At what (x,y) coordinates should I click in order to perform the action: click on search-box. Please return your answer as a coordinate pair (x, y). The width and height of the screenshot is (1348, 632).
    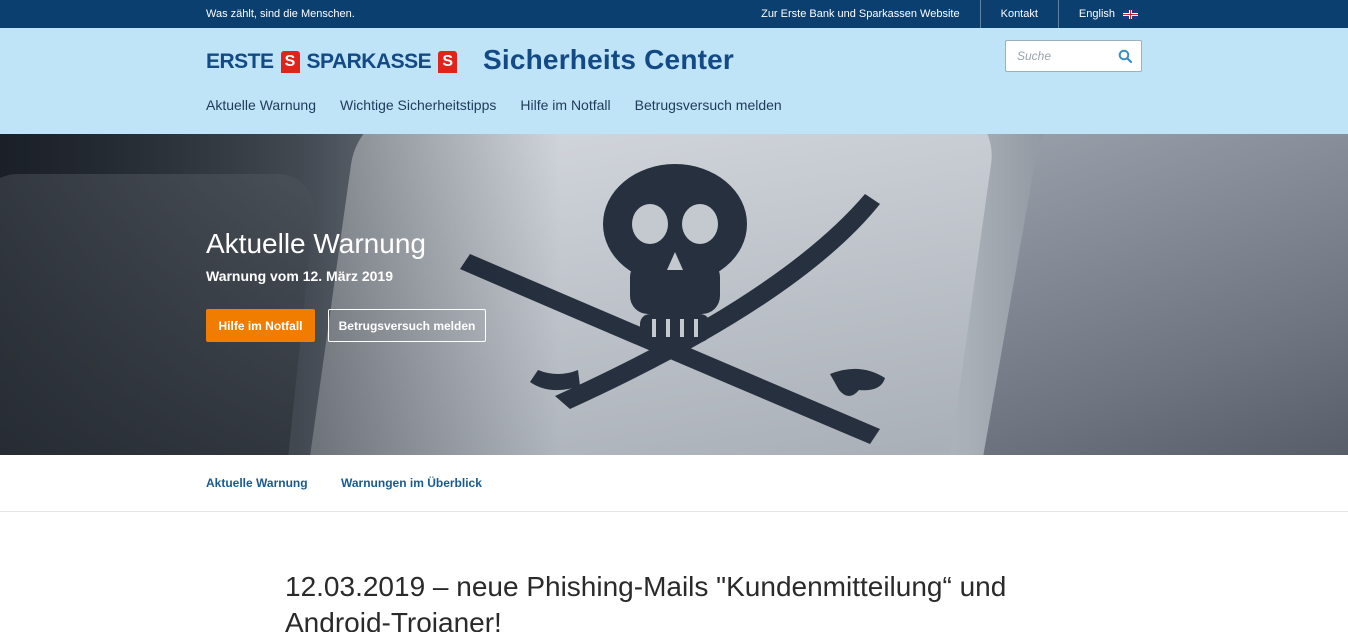
    Looking at the image, I should click on (1073, 56).